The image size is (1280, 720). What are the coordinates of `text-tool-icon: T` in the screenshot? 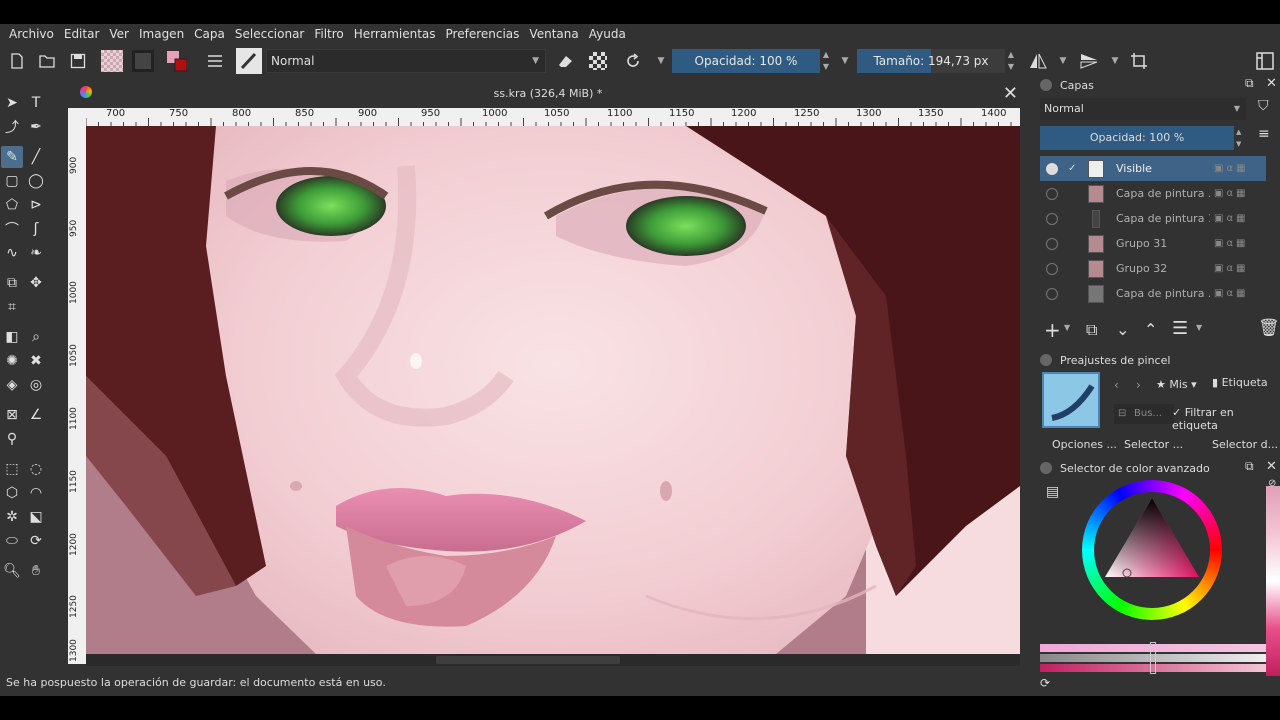 It's located at (36, 103).